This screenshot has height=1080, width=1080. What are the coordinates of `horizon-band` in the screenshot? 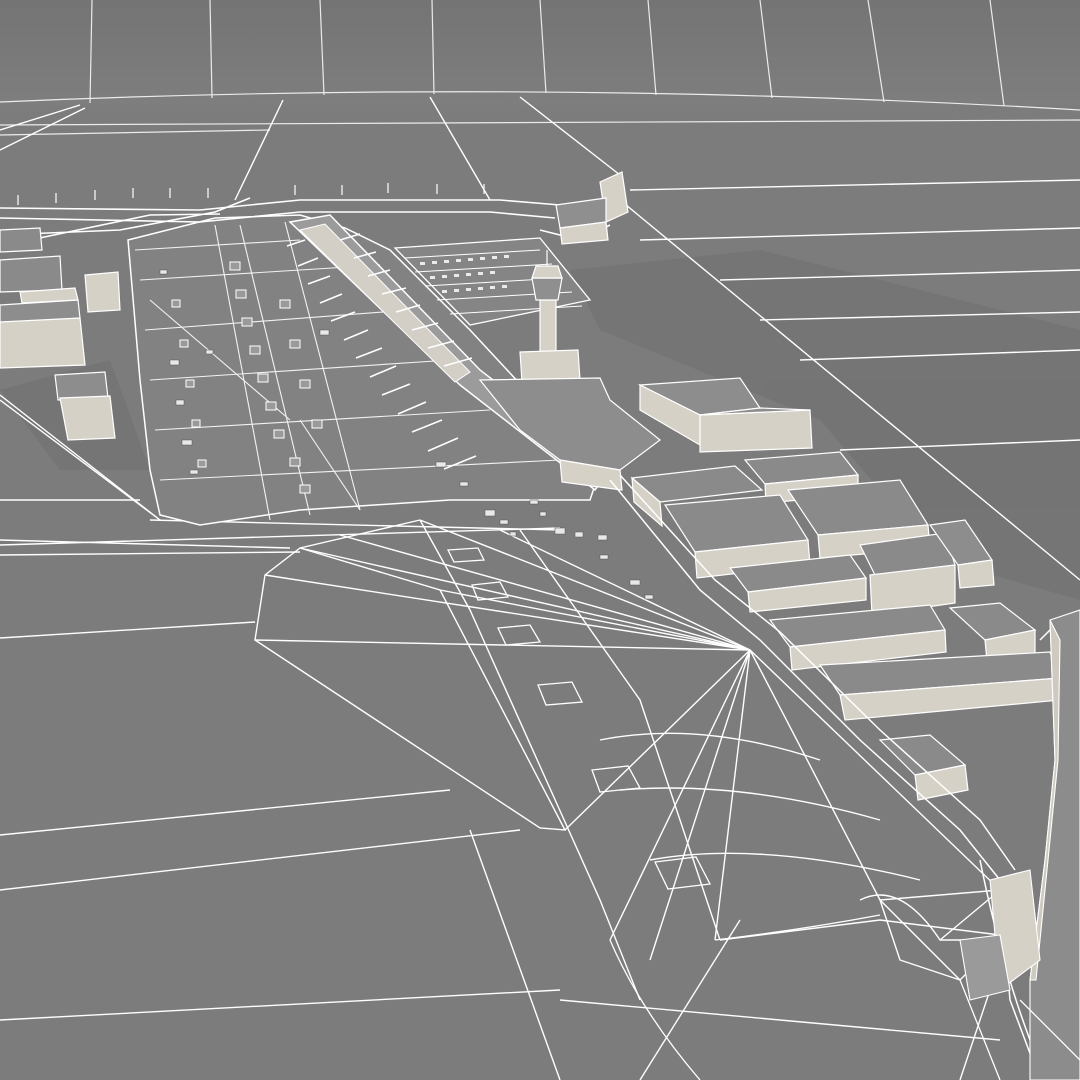 It's located at (540, 52).